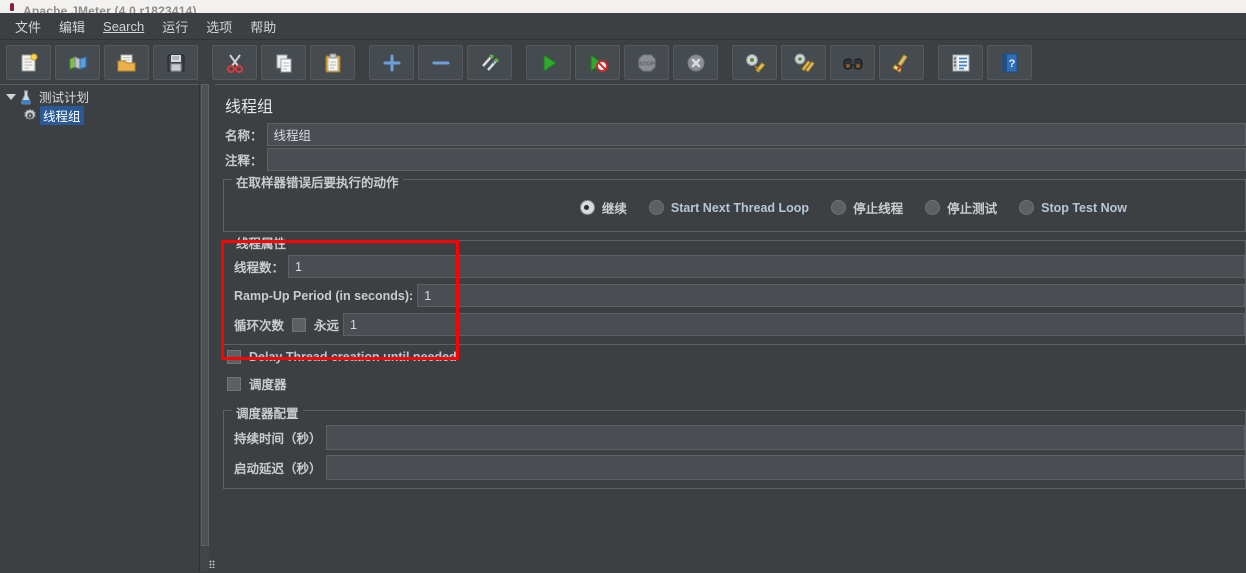  Describe the element at coordinates (317, 181) in the screenshot. I see `sampler-error-action-title: 在取样器错误后要执行的动作` at that location.